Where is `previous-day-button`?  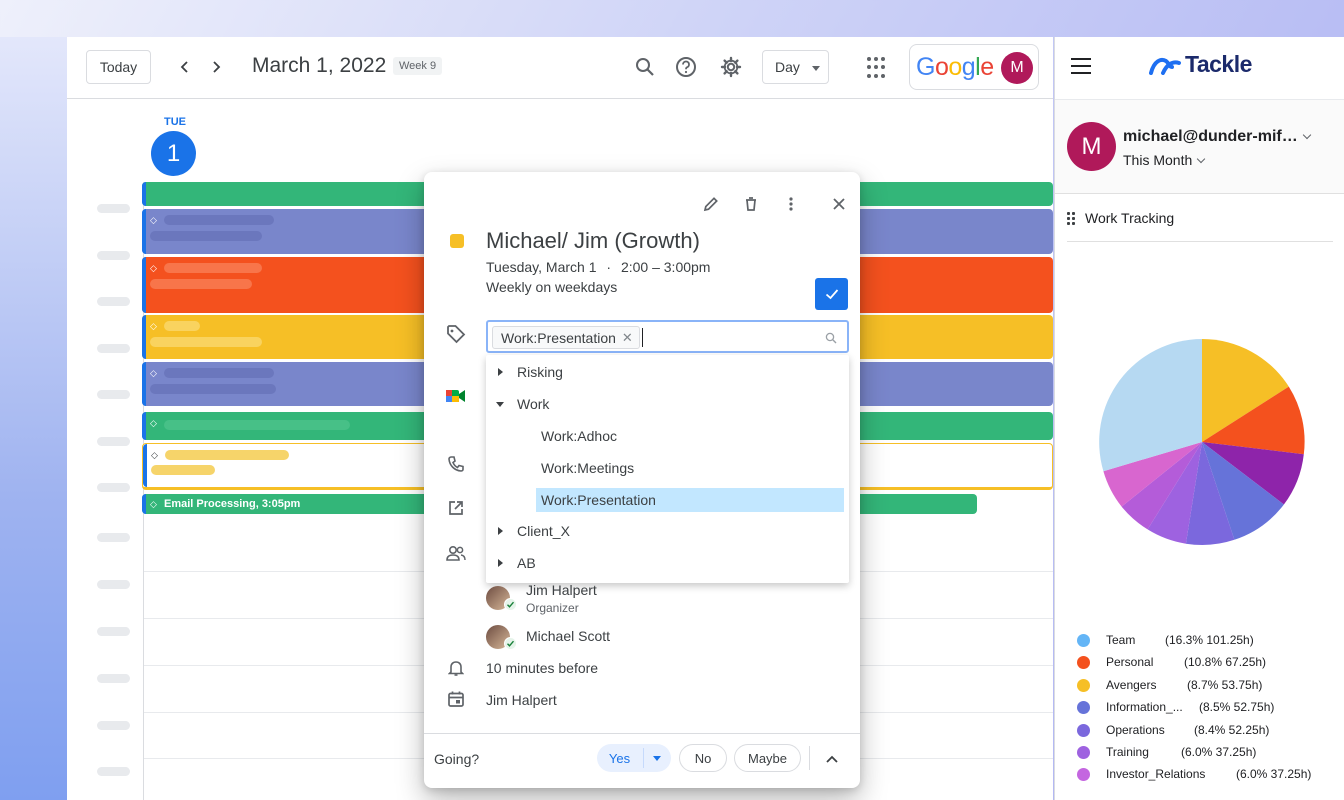 previous-day-button is located at coordinates (185, 67).